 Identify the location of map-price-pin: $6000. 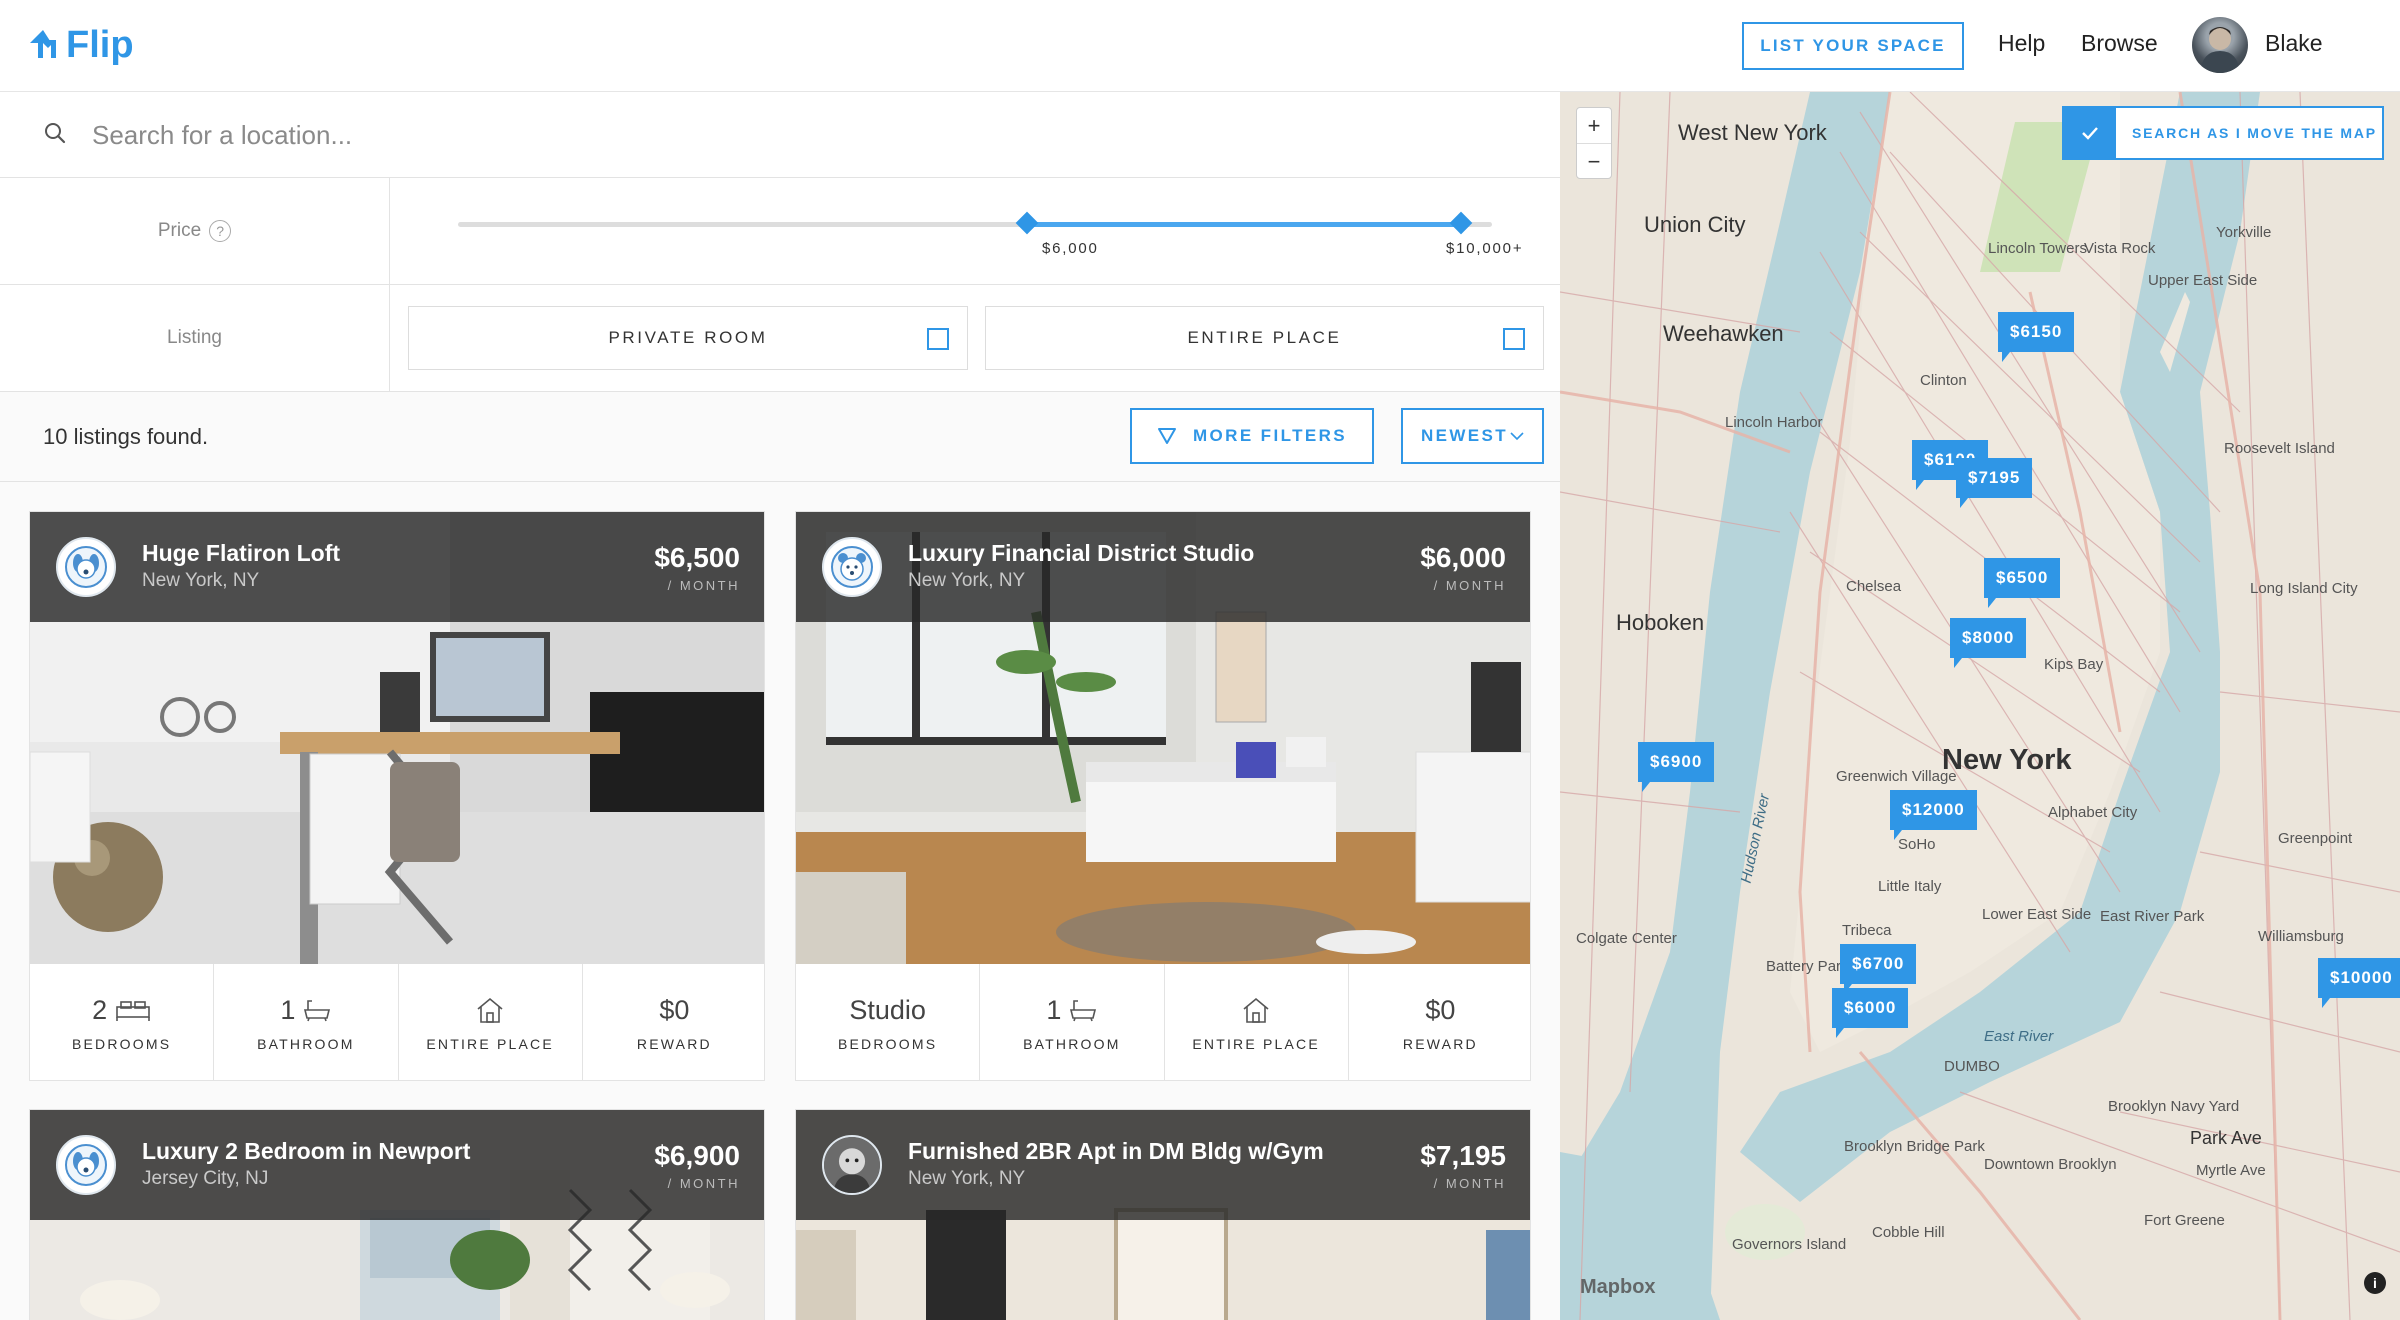
(1870, 1013).